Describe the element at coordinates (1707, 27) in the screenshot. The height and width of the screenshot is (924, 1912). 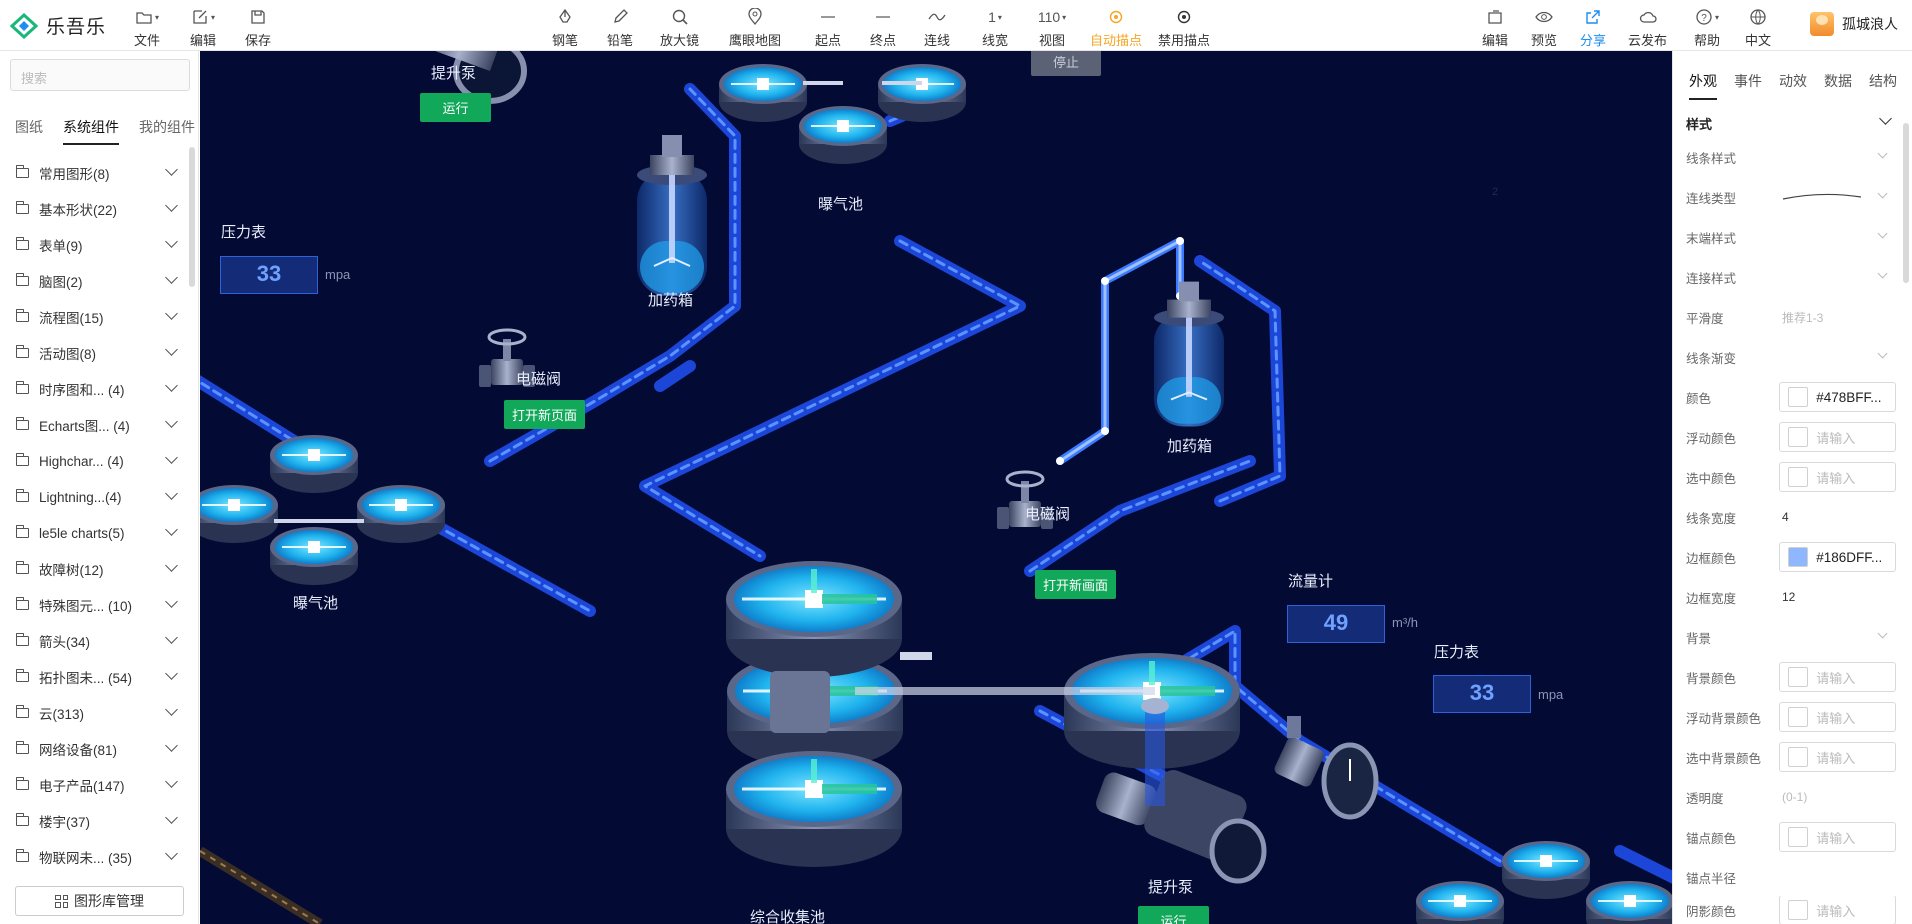
I see `help-menu: ? ▾ 帮助` at that location.